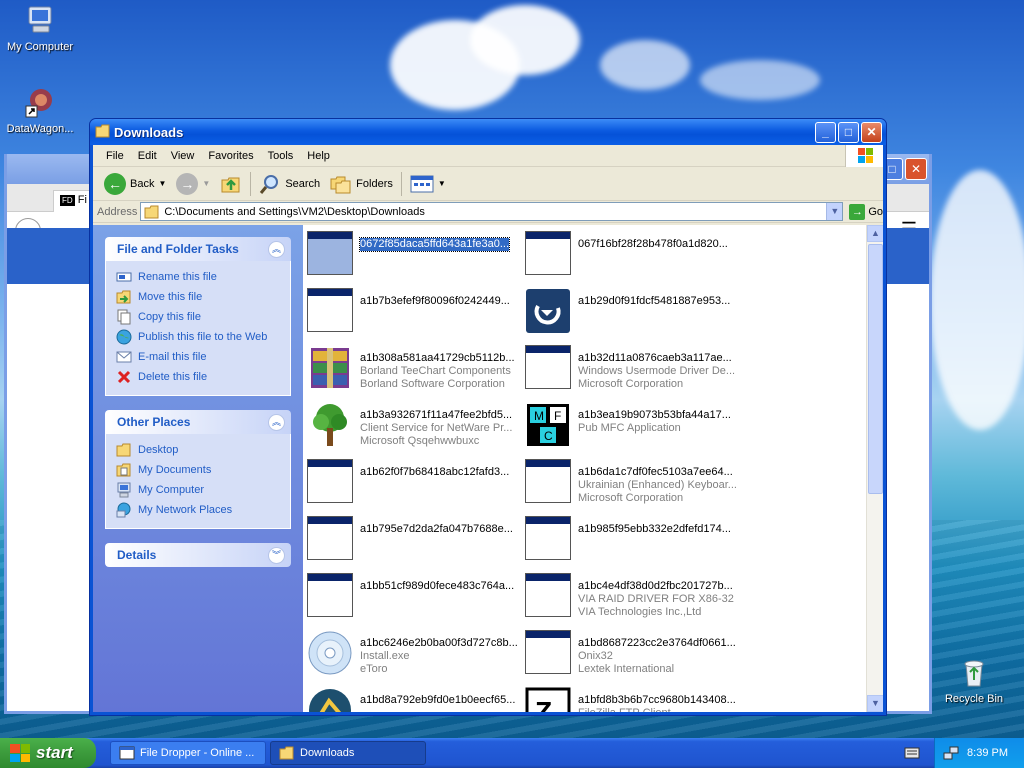  What do you see at coordinates (875, 211) in the screenshot?
I see `go-label: Go` at bounding box center [875, 211].